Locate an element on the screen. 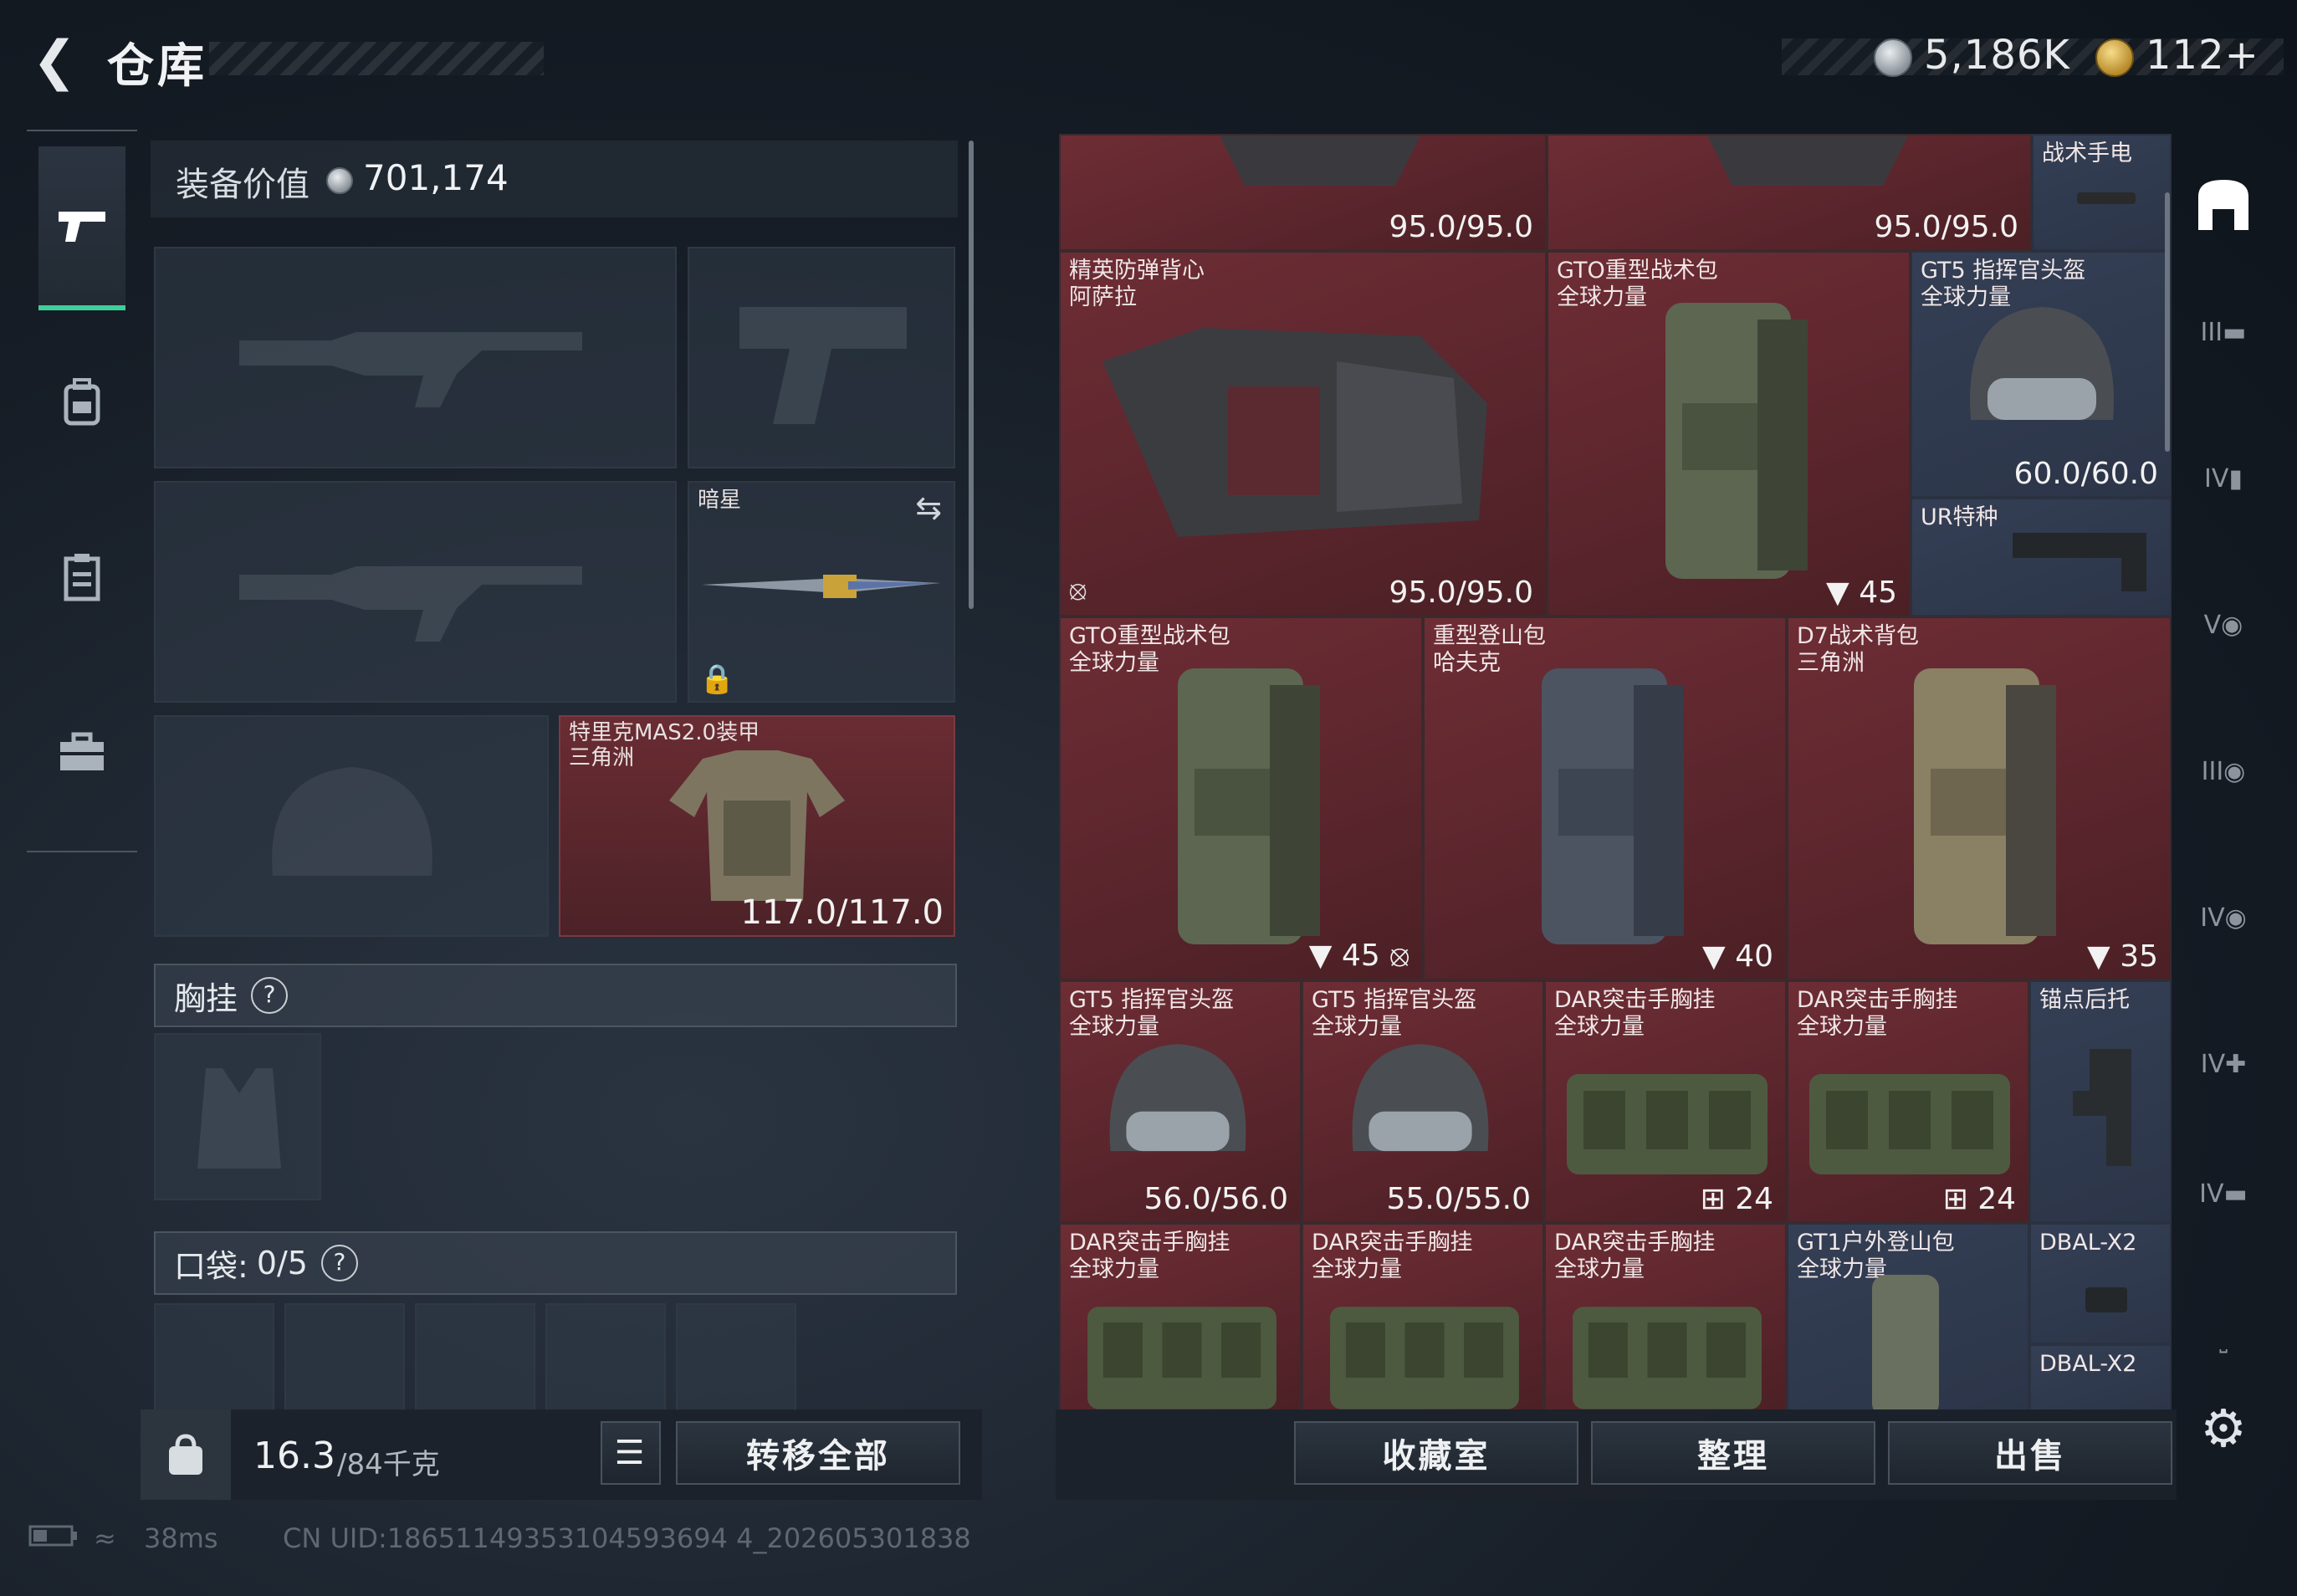 Image resolution: width=2297 pixels, height=1596 pixels. filter-tier-3-weapon-icon: III▬ is located at coordinates (2223, 333).